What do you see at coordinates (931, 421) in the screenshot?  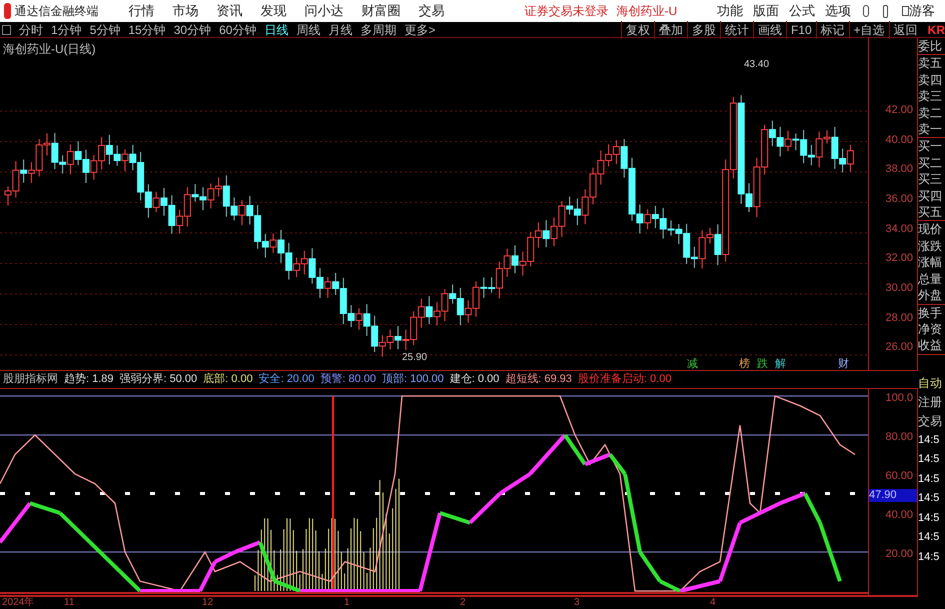 I see `side-label: 交易` at bounding box center [931, 421].